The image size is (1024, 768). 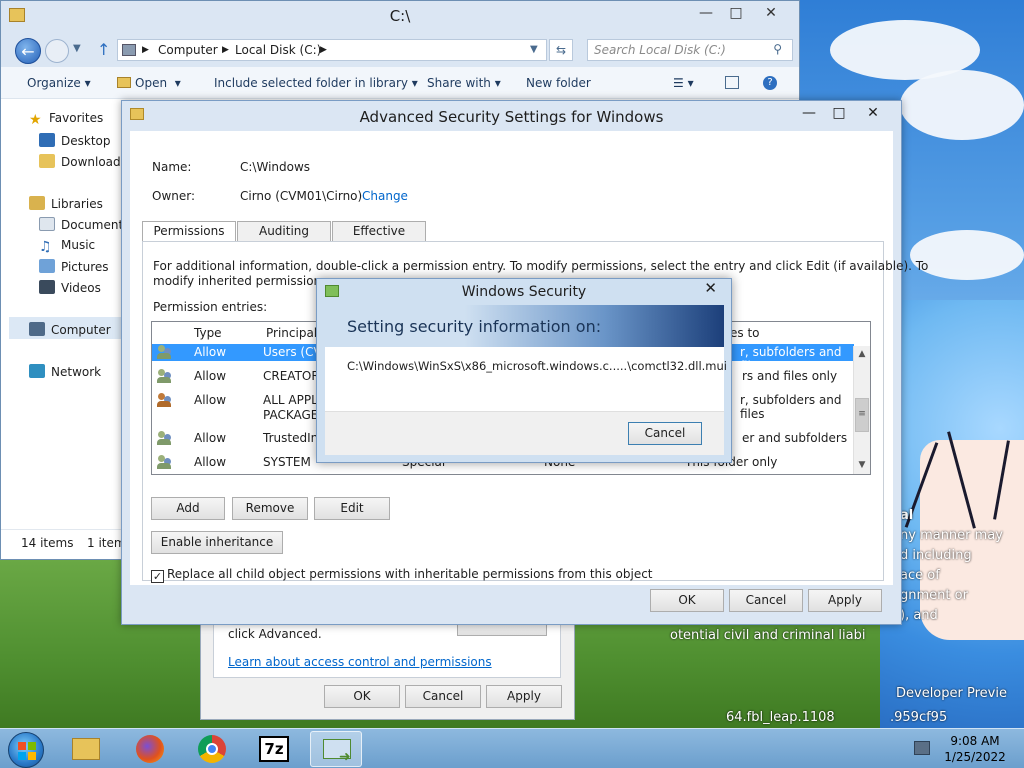 What do you see at coordinates (210, 438) in the screenshot?
I see `row-type: Allow` at bounding box center [210, 438].